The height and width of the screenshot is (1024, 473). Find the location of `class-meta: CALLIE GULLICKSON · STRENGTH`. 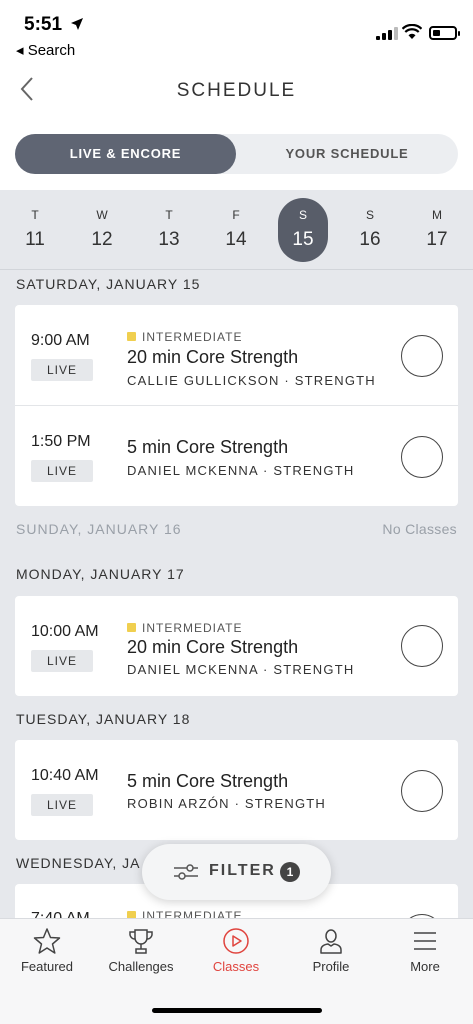

class-meta: CALLIE GULLICKSON · STRENGTH is located at coordinates (251, 380).